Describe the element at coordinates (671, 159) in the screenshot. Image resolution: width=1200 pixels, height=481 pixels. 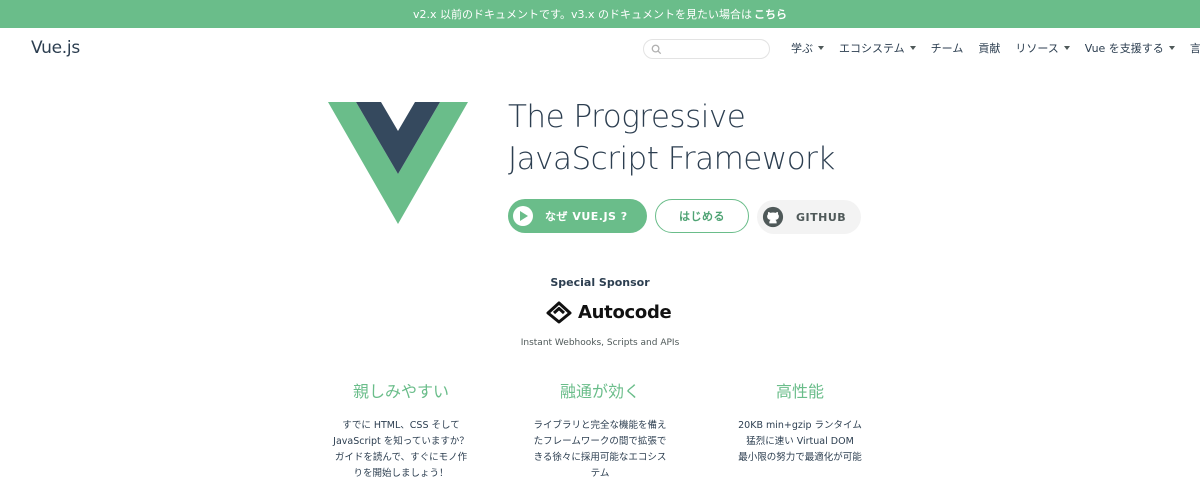
I see `tagline-line-2: JavaScript Framework` at that location.